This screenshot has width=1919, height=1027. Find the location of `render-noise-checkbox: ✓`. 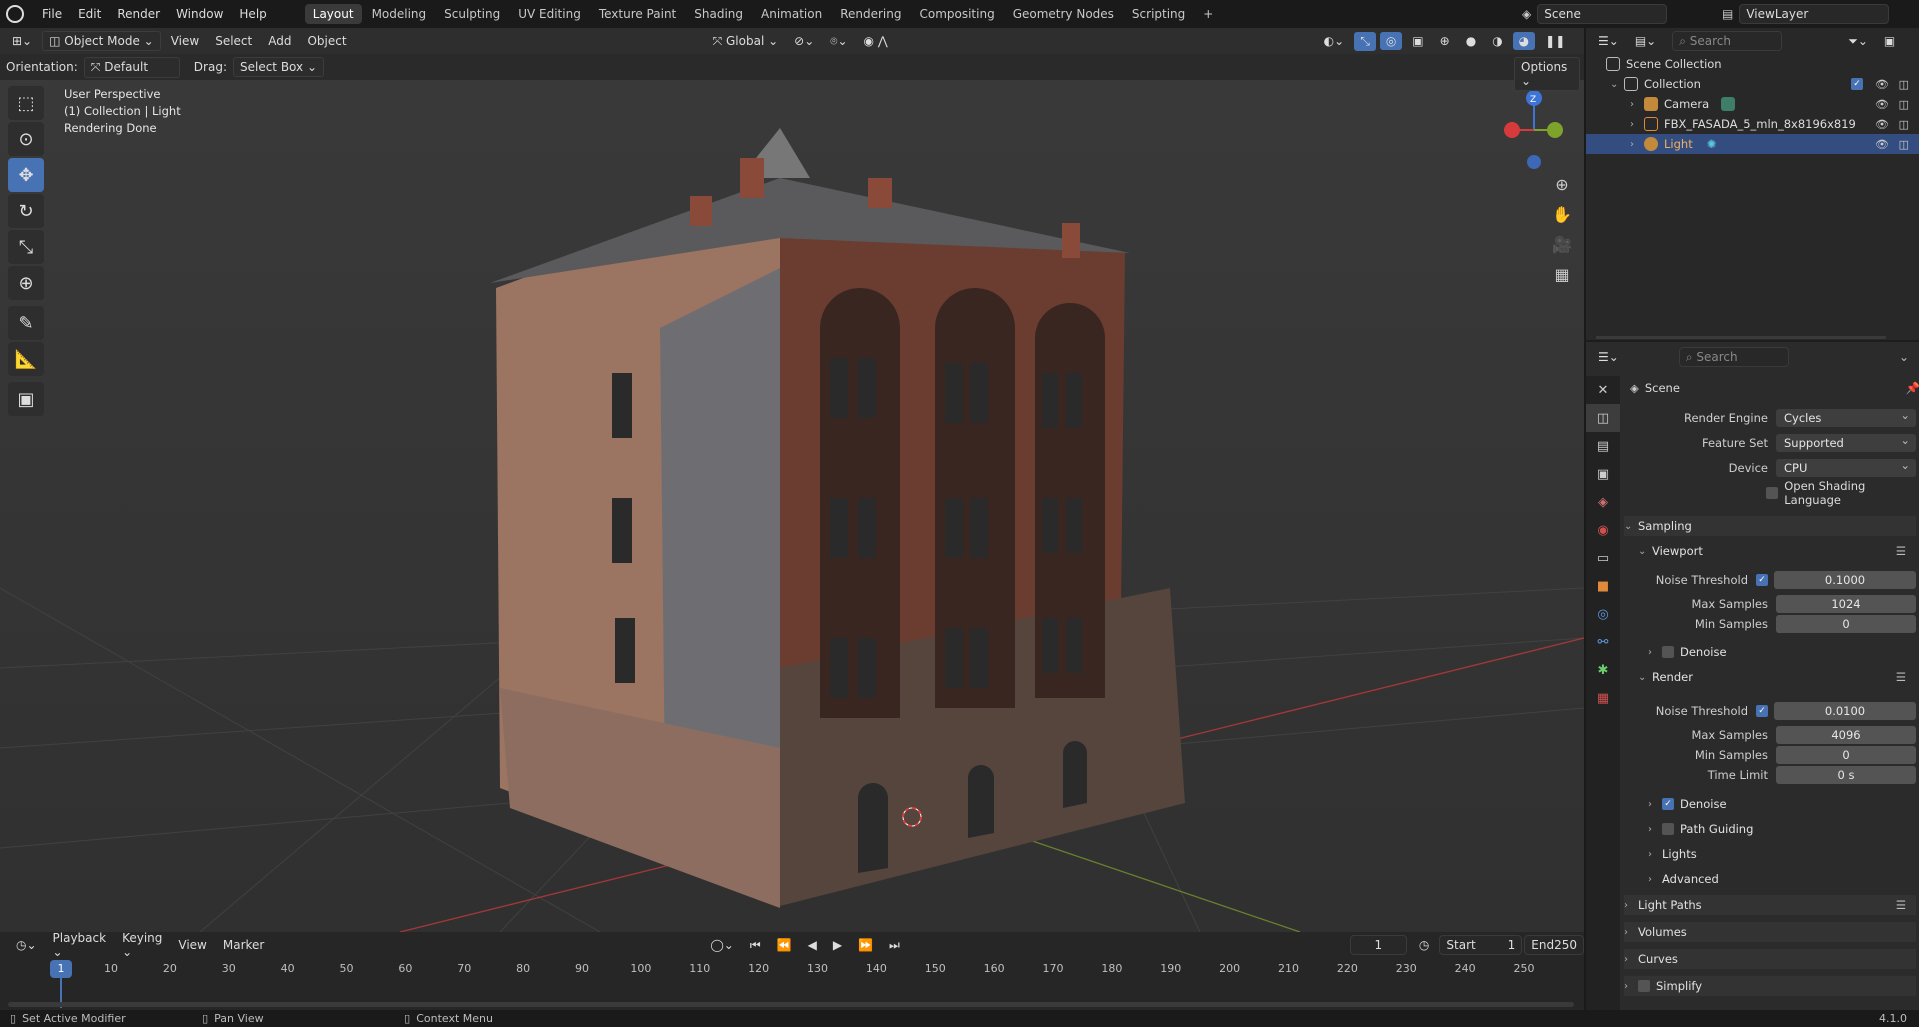

render-noise-checkbox: ✓ is located at coordinates (1762, 711).